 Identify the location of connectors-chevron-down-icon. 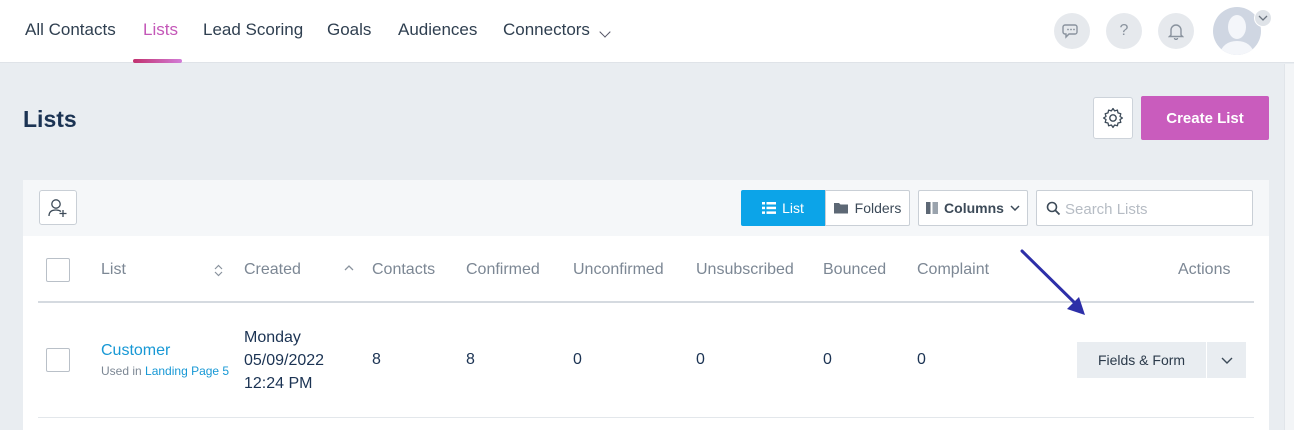
(605, 32).